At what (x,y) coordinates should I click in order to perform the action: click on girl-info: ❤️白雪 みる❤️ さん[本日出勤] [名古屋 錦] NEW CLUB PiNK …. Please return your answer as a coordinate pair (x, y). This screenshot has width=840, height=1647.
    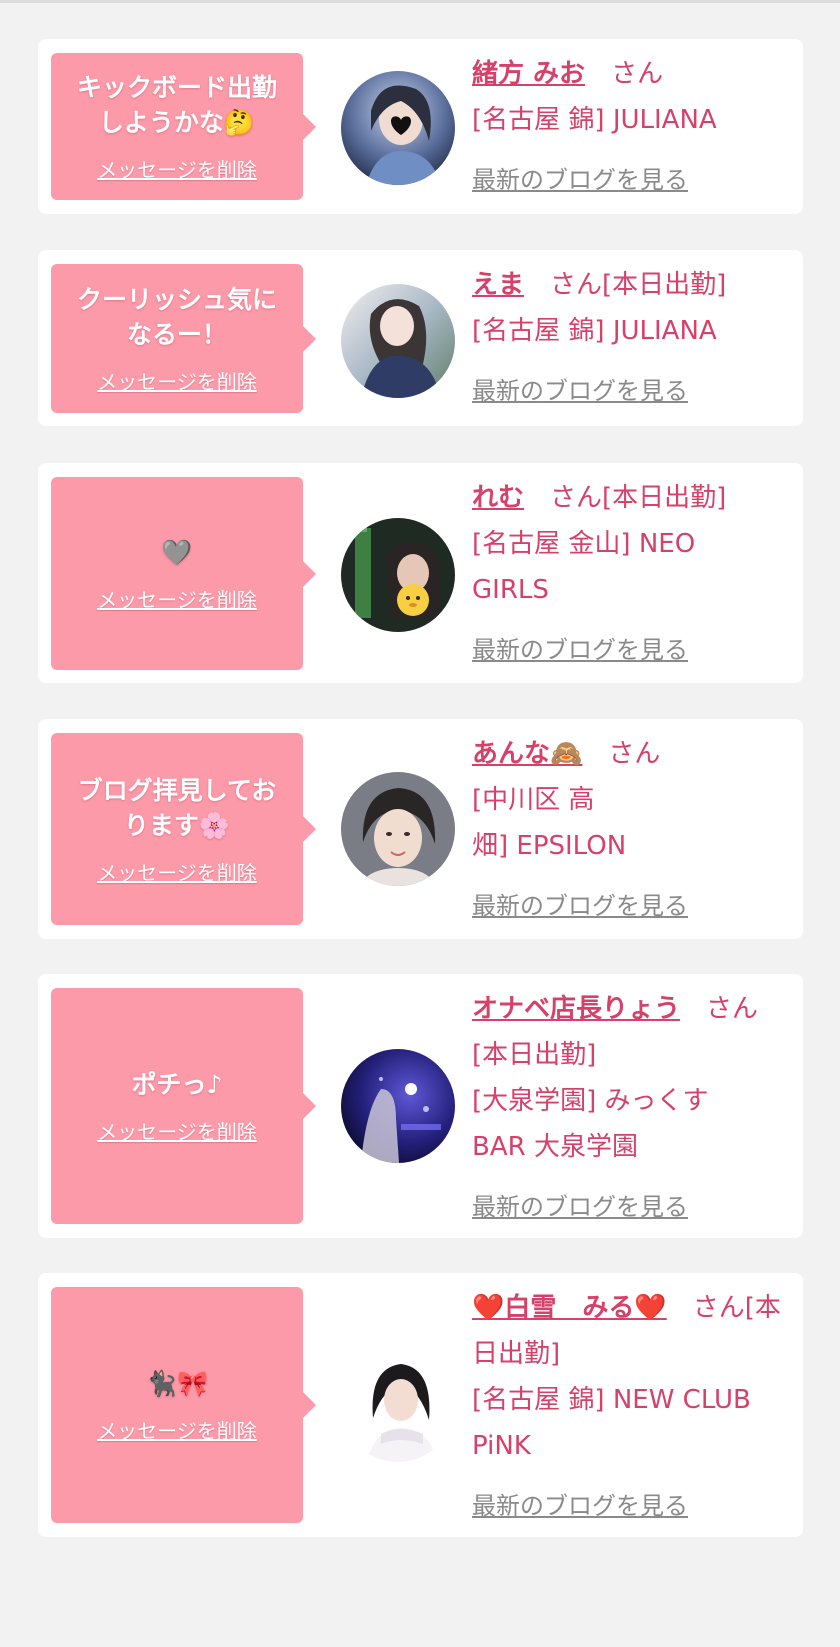
    Looking at the image, I should click on (631, 1407).